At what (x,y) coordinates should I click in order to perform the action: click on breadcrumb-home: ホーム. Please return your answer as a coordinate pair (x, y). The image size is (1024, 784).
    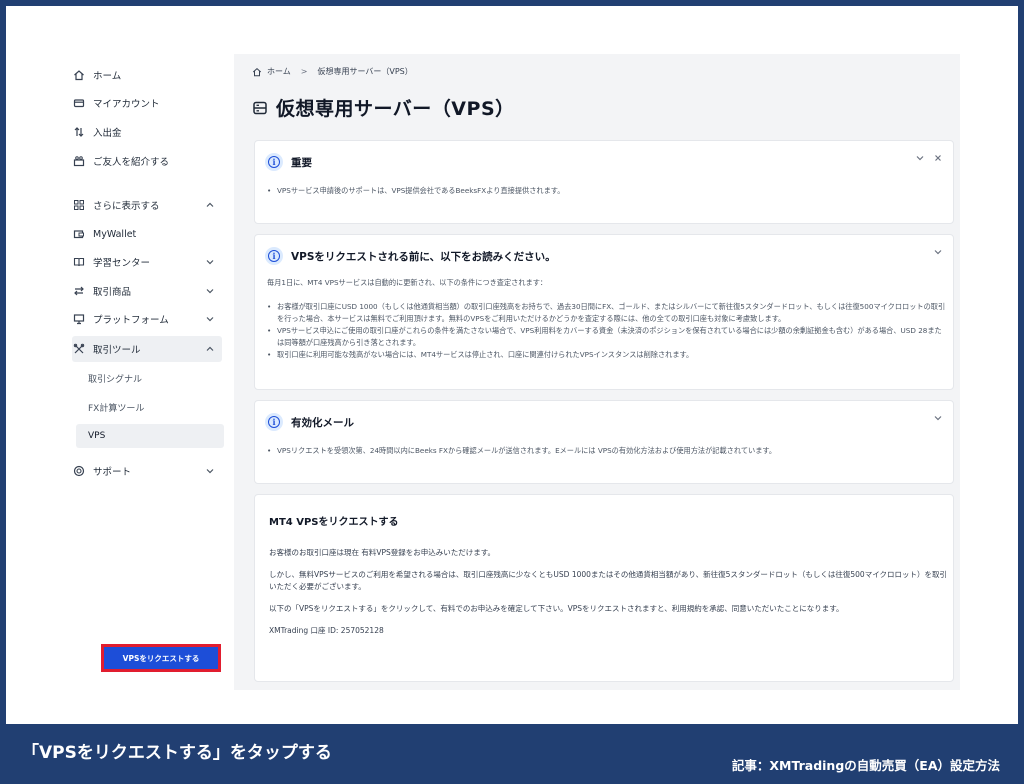
    Looking at the image, I should click on (279, 71).